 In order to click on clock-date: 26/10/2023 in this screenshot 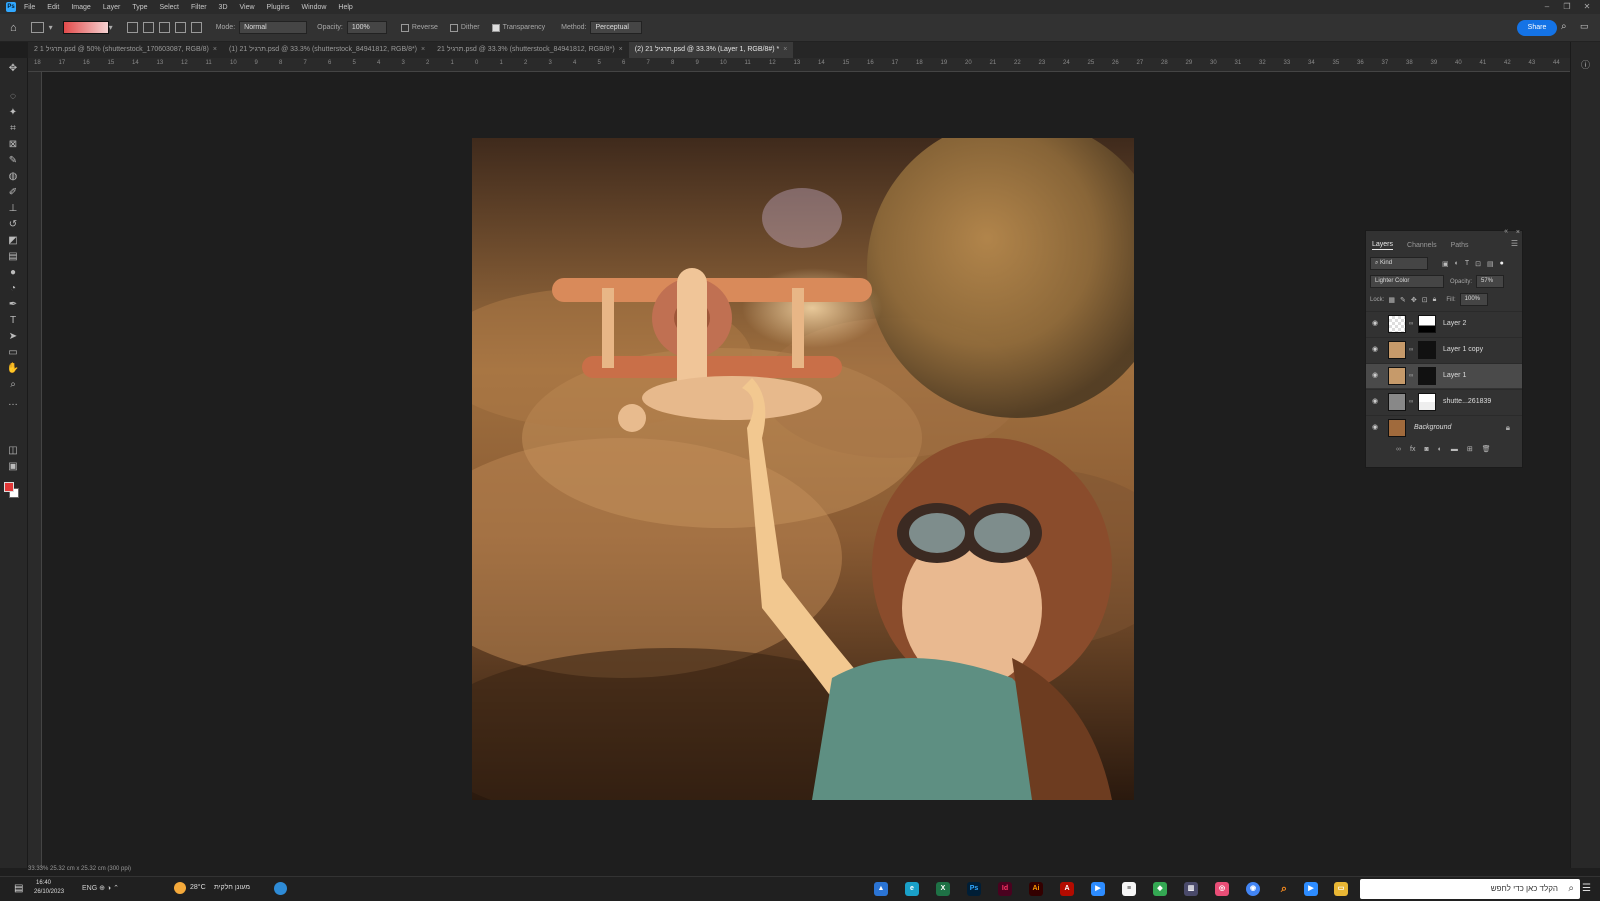, I will do `click(49, 892)`.